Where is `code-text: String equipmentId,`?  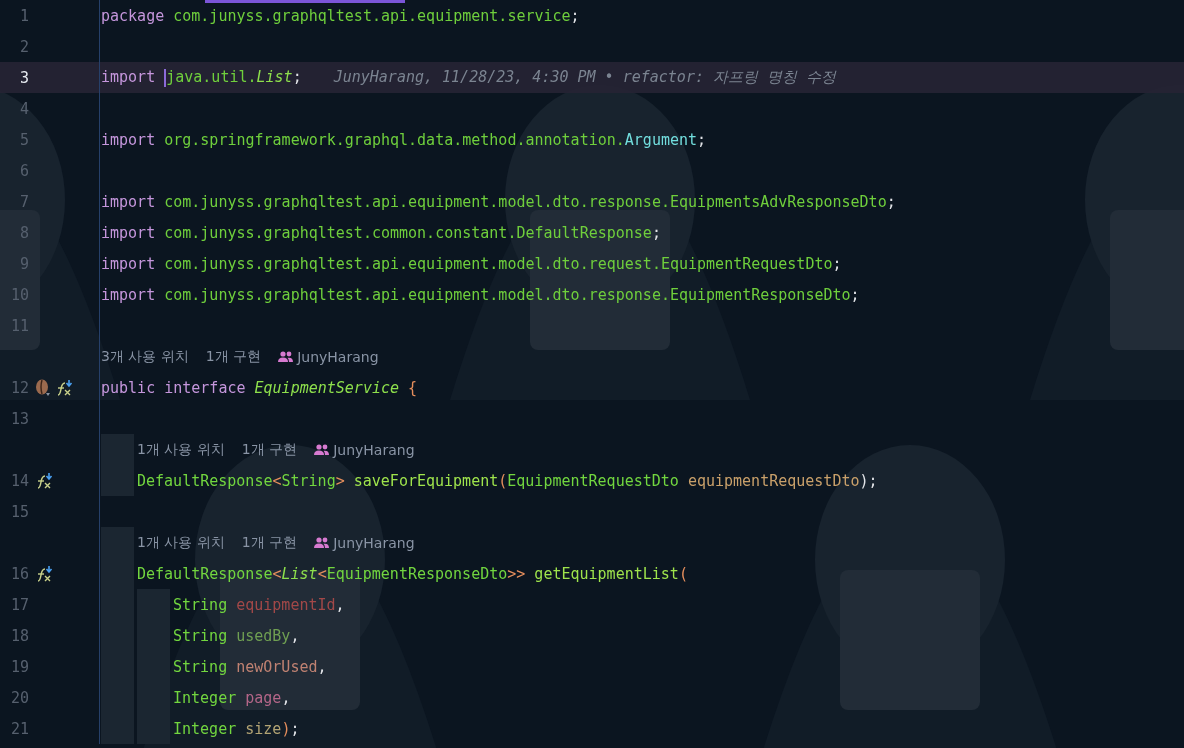
code-text: String equipmentId, is located at coordinates (259, 604).